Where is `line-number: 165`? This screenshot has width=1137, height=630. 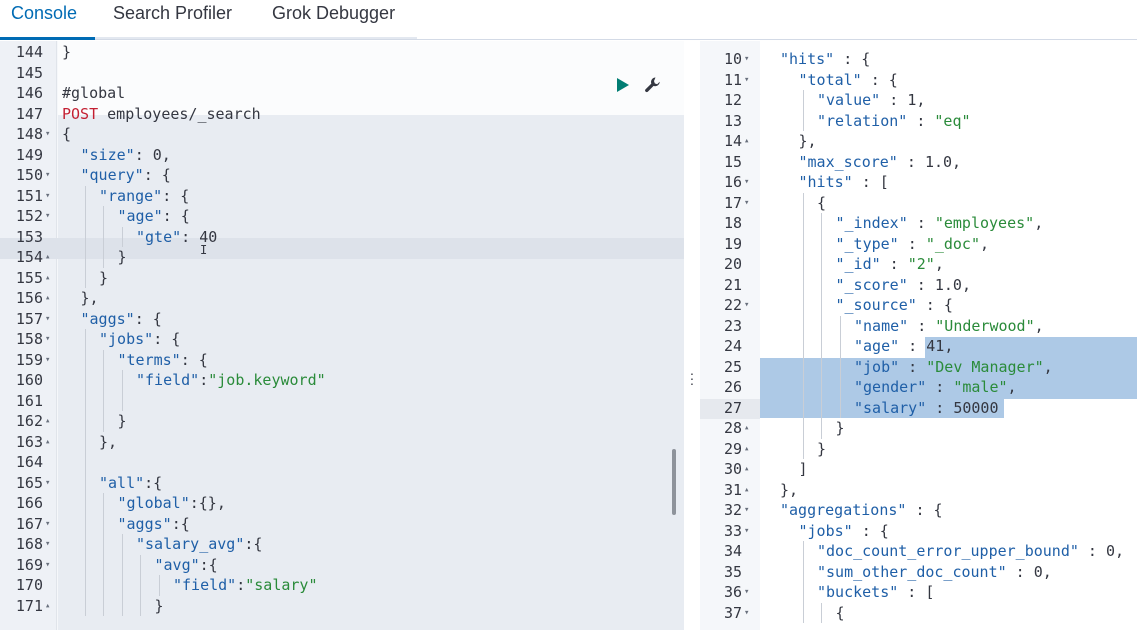 line-number: 165 is located at coordinates (29, 482).